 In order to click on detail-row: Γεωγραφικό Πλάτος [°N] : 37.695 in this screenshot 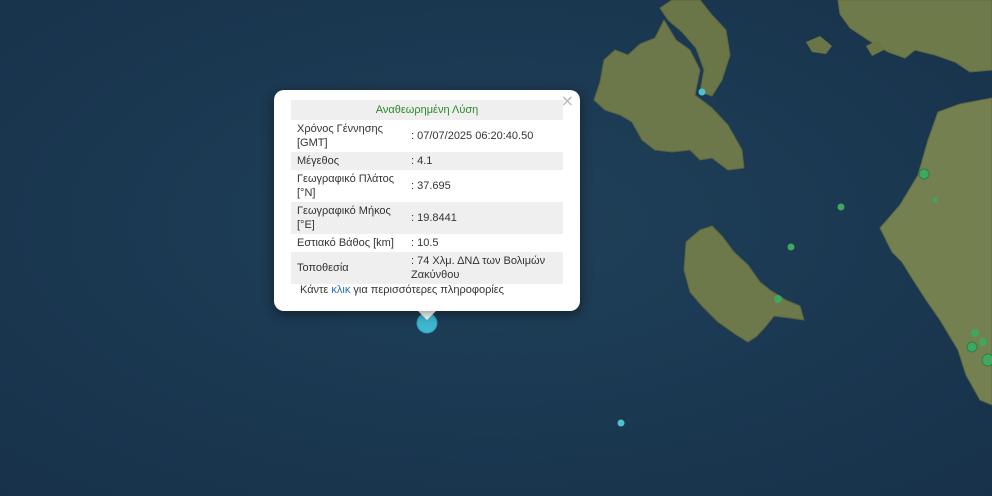, I will do `click(427, 186)`.